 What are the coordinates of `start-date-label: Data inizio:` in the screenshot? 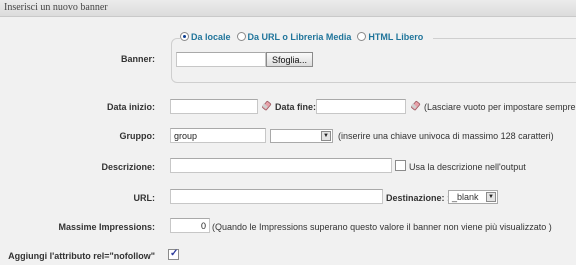 It's located at (130, 107).